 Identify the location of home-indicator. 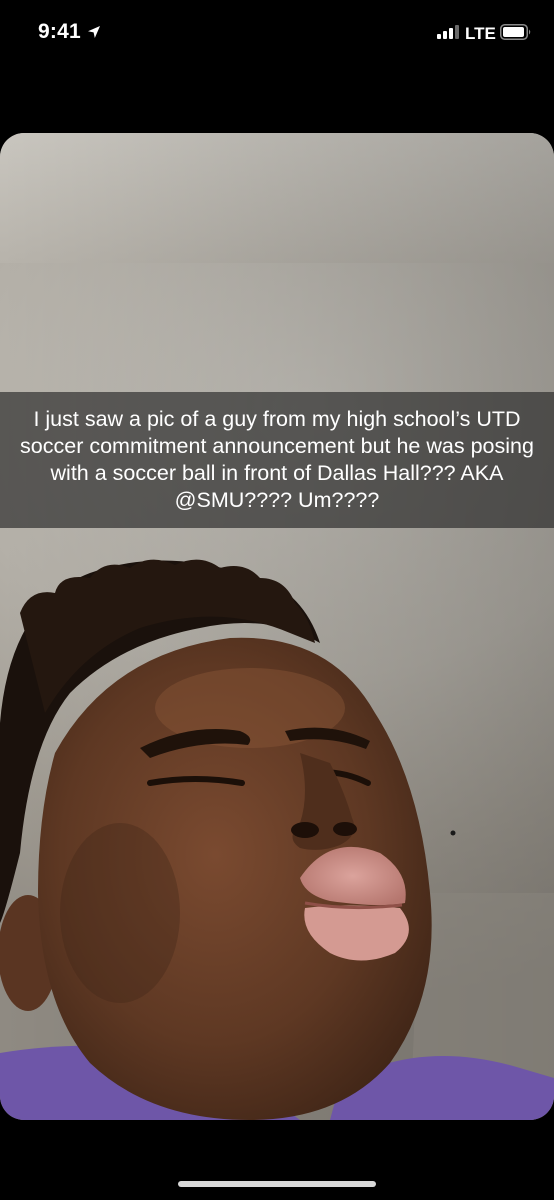
(277, 1184).